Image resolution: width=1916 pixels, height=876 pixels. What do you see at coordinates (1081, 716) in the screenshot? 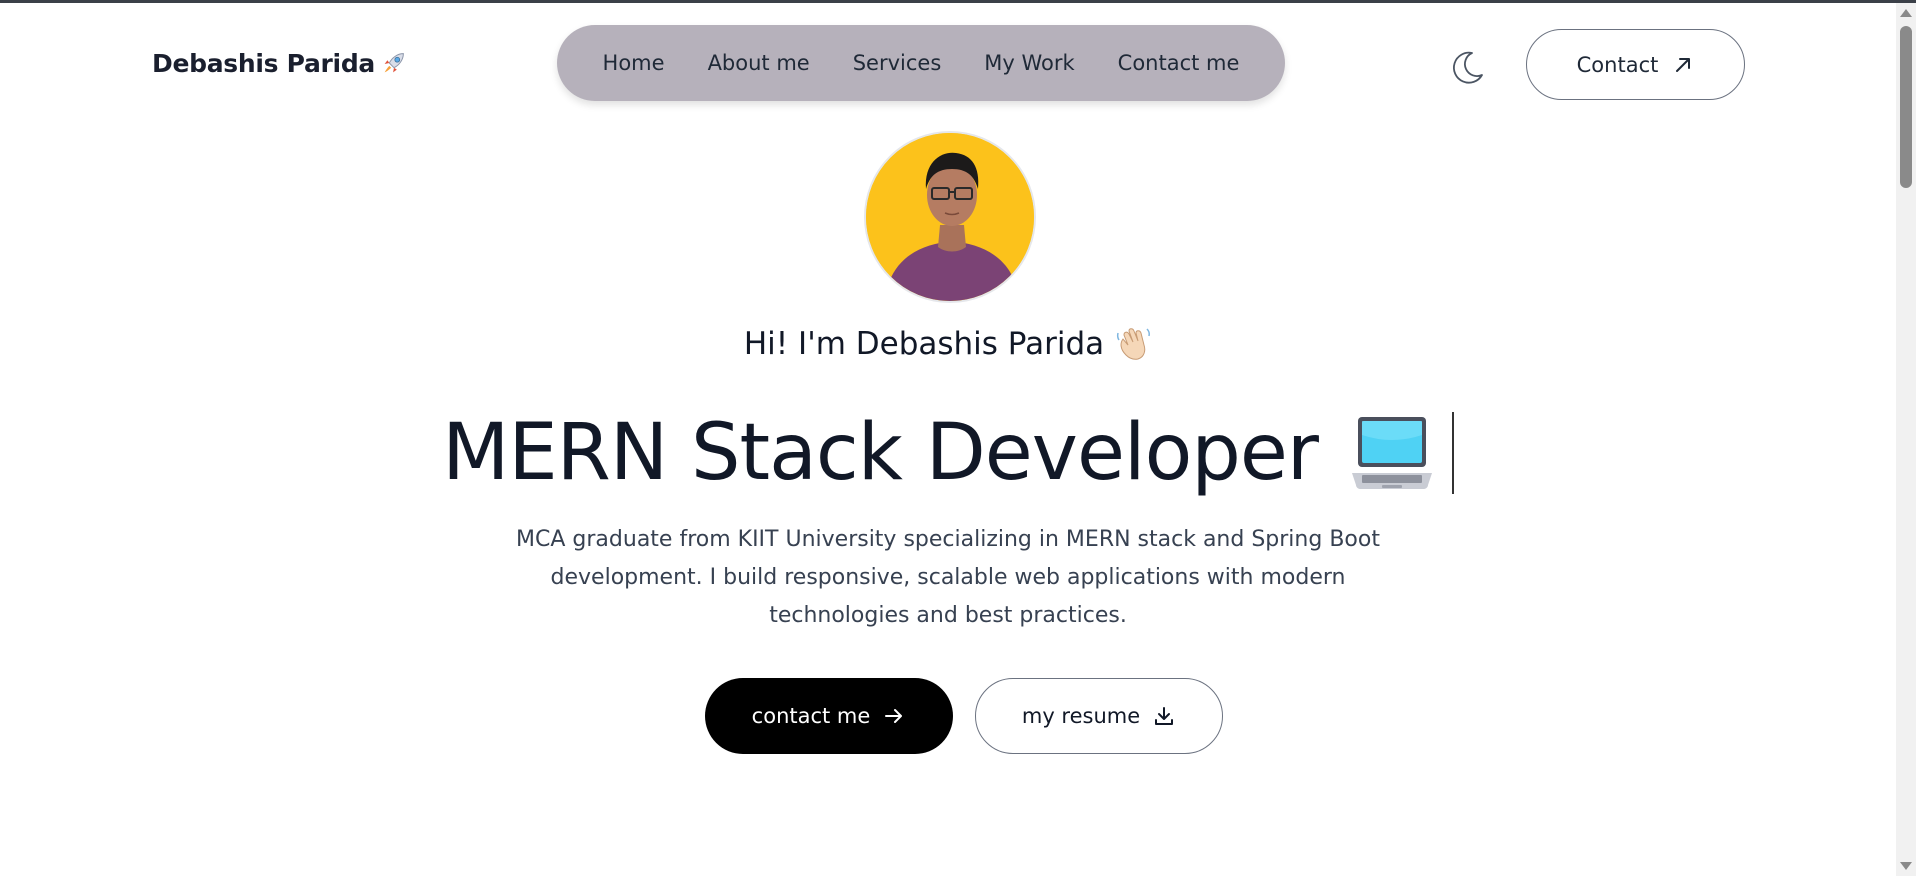
I see `my-resume-label: my resume` at bounding box center [1081, 716].